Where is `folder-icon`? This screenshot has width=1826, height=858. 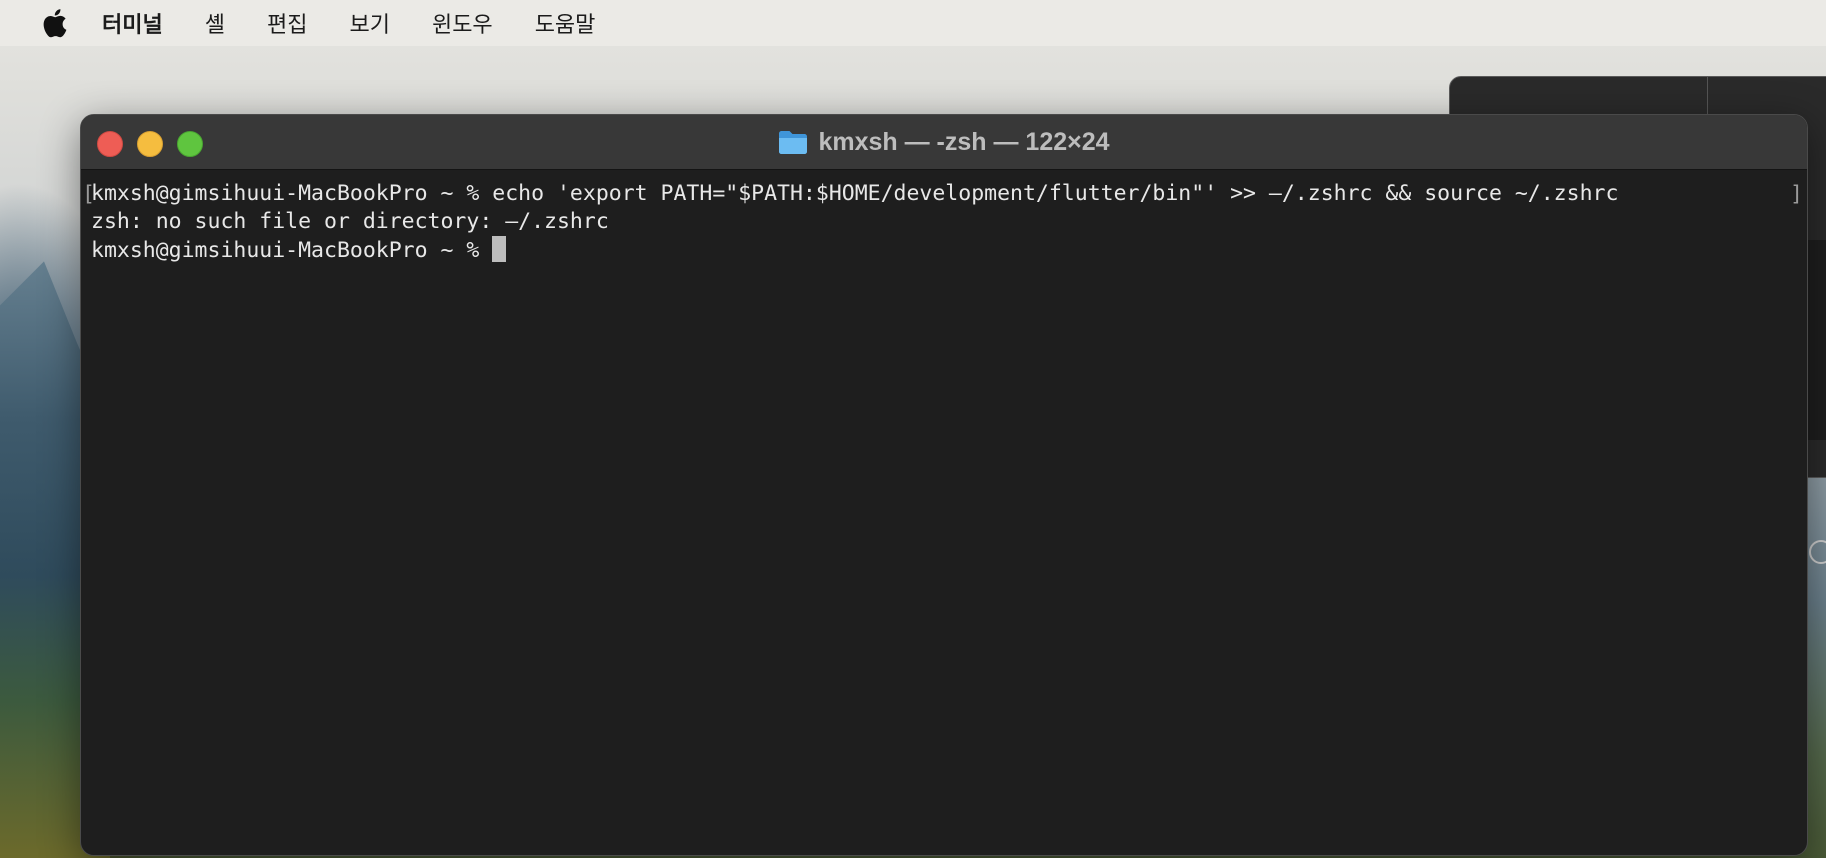
folder-icon is located at coordinates (793, 142).